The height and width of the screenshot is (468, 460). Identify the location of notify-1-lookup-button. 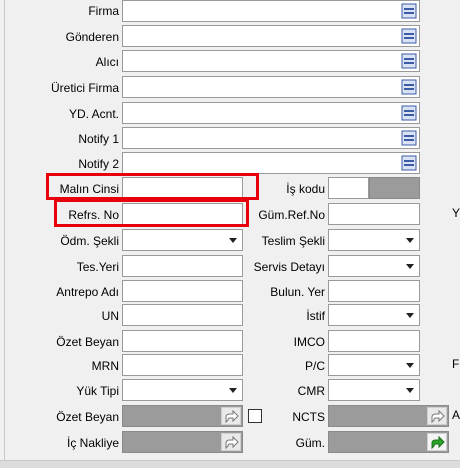
(409, 138).